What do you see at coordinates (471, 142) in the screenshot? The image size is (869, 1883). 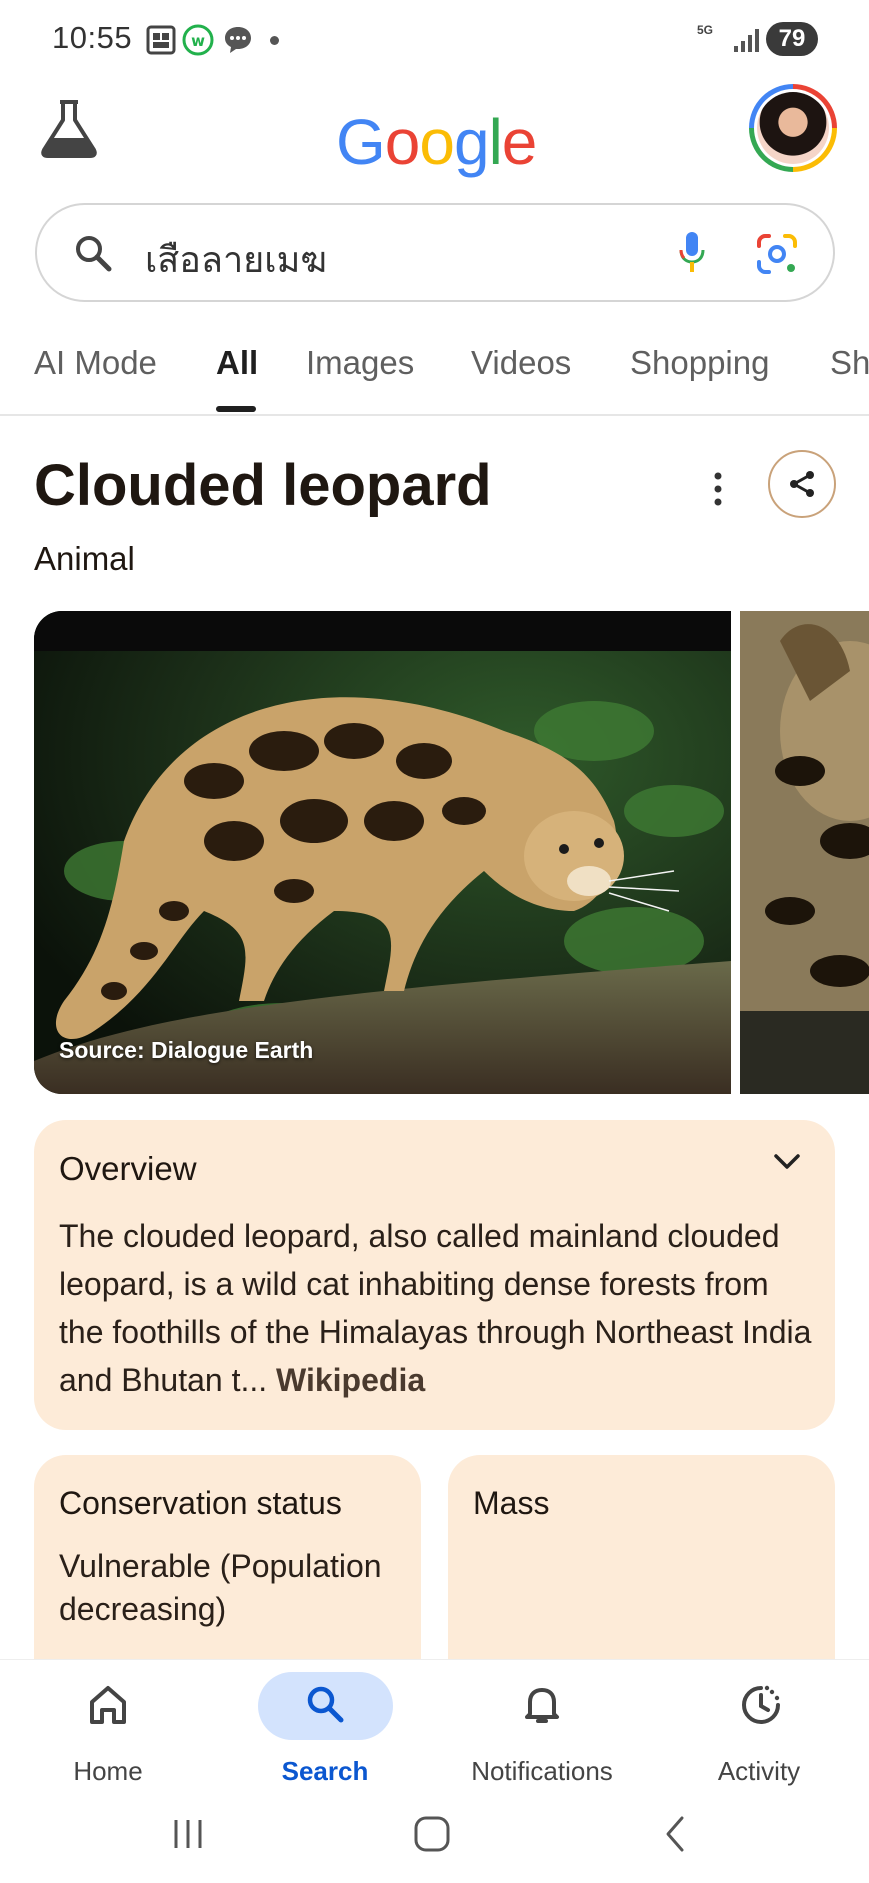 I see `logo-letter: g` at bounding box center [471, 142].